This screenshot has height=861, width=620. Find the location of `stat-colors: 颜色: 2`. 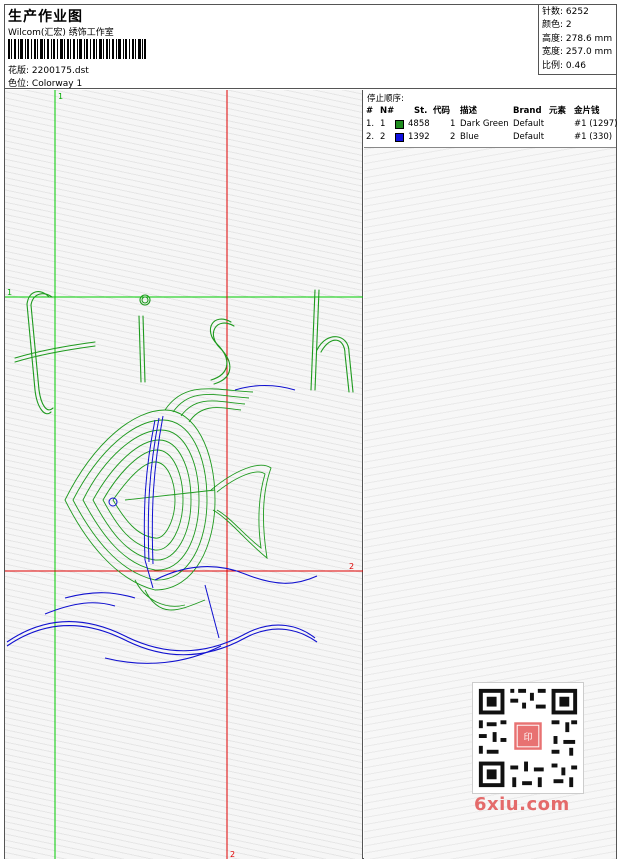

stat-colors: 颜色: 2 is located at coordinates (577, 25).